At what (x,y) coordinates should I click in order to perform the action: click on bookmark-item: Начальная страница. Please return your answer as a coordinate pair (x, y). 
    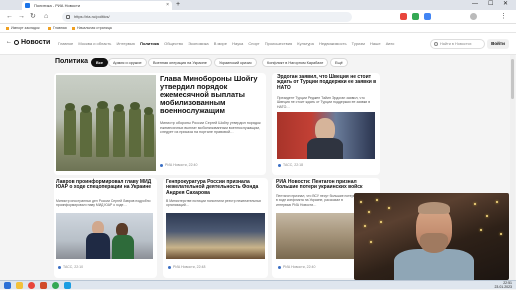
    Looking at the image, I should click on (92, 28).